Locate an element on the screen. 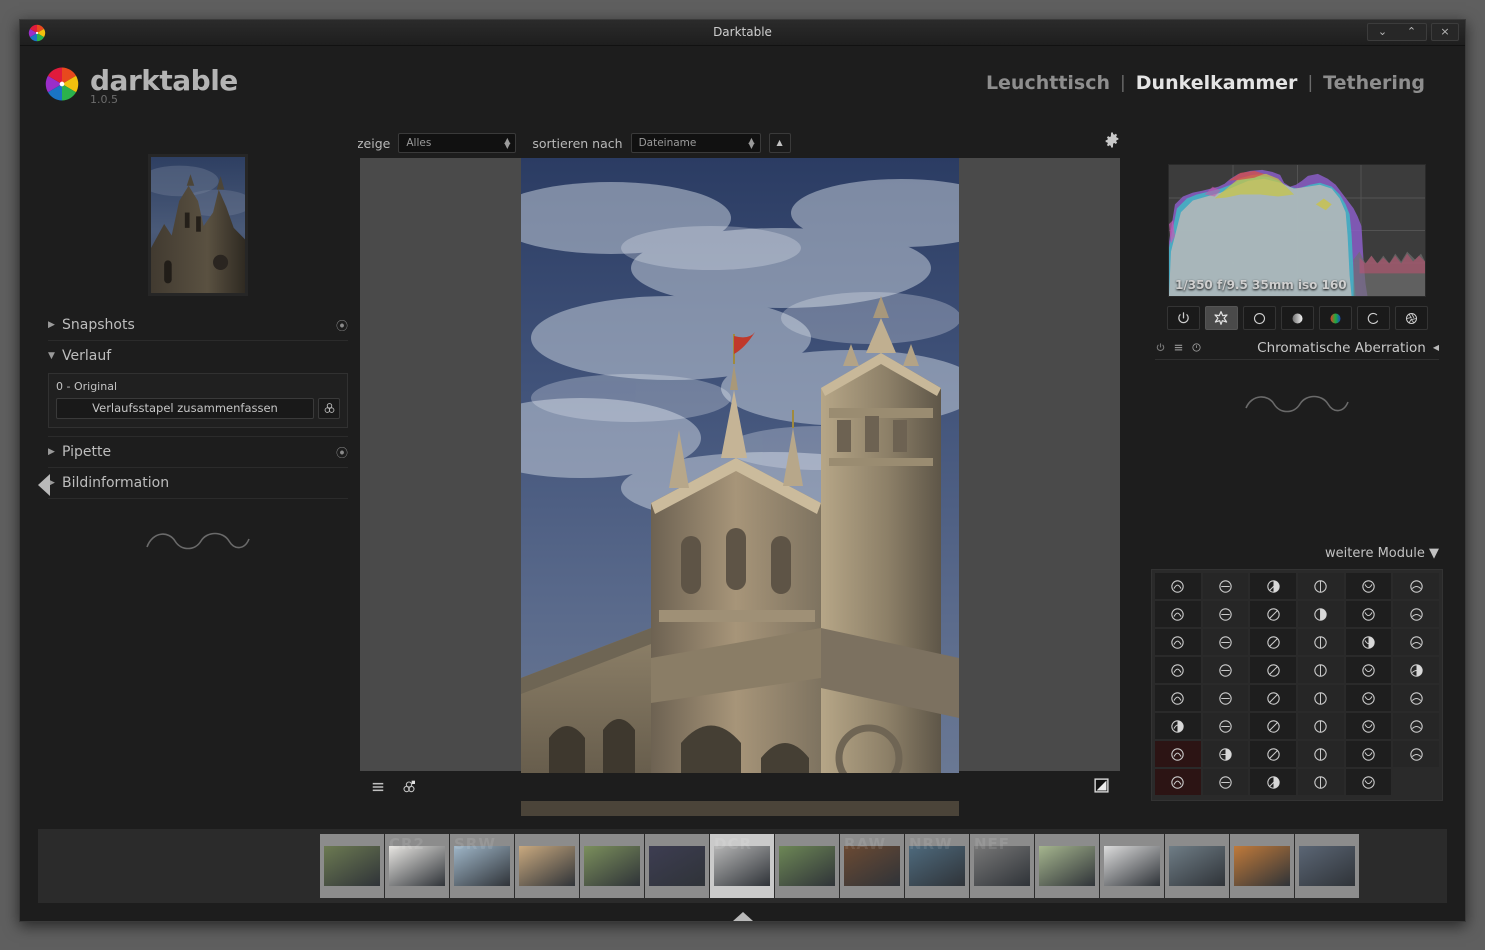  thumb-cliff is located at coordinates (1197, 866).